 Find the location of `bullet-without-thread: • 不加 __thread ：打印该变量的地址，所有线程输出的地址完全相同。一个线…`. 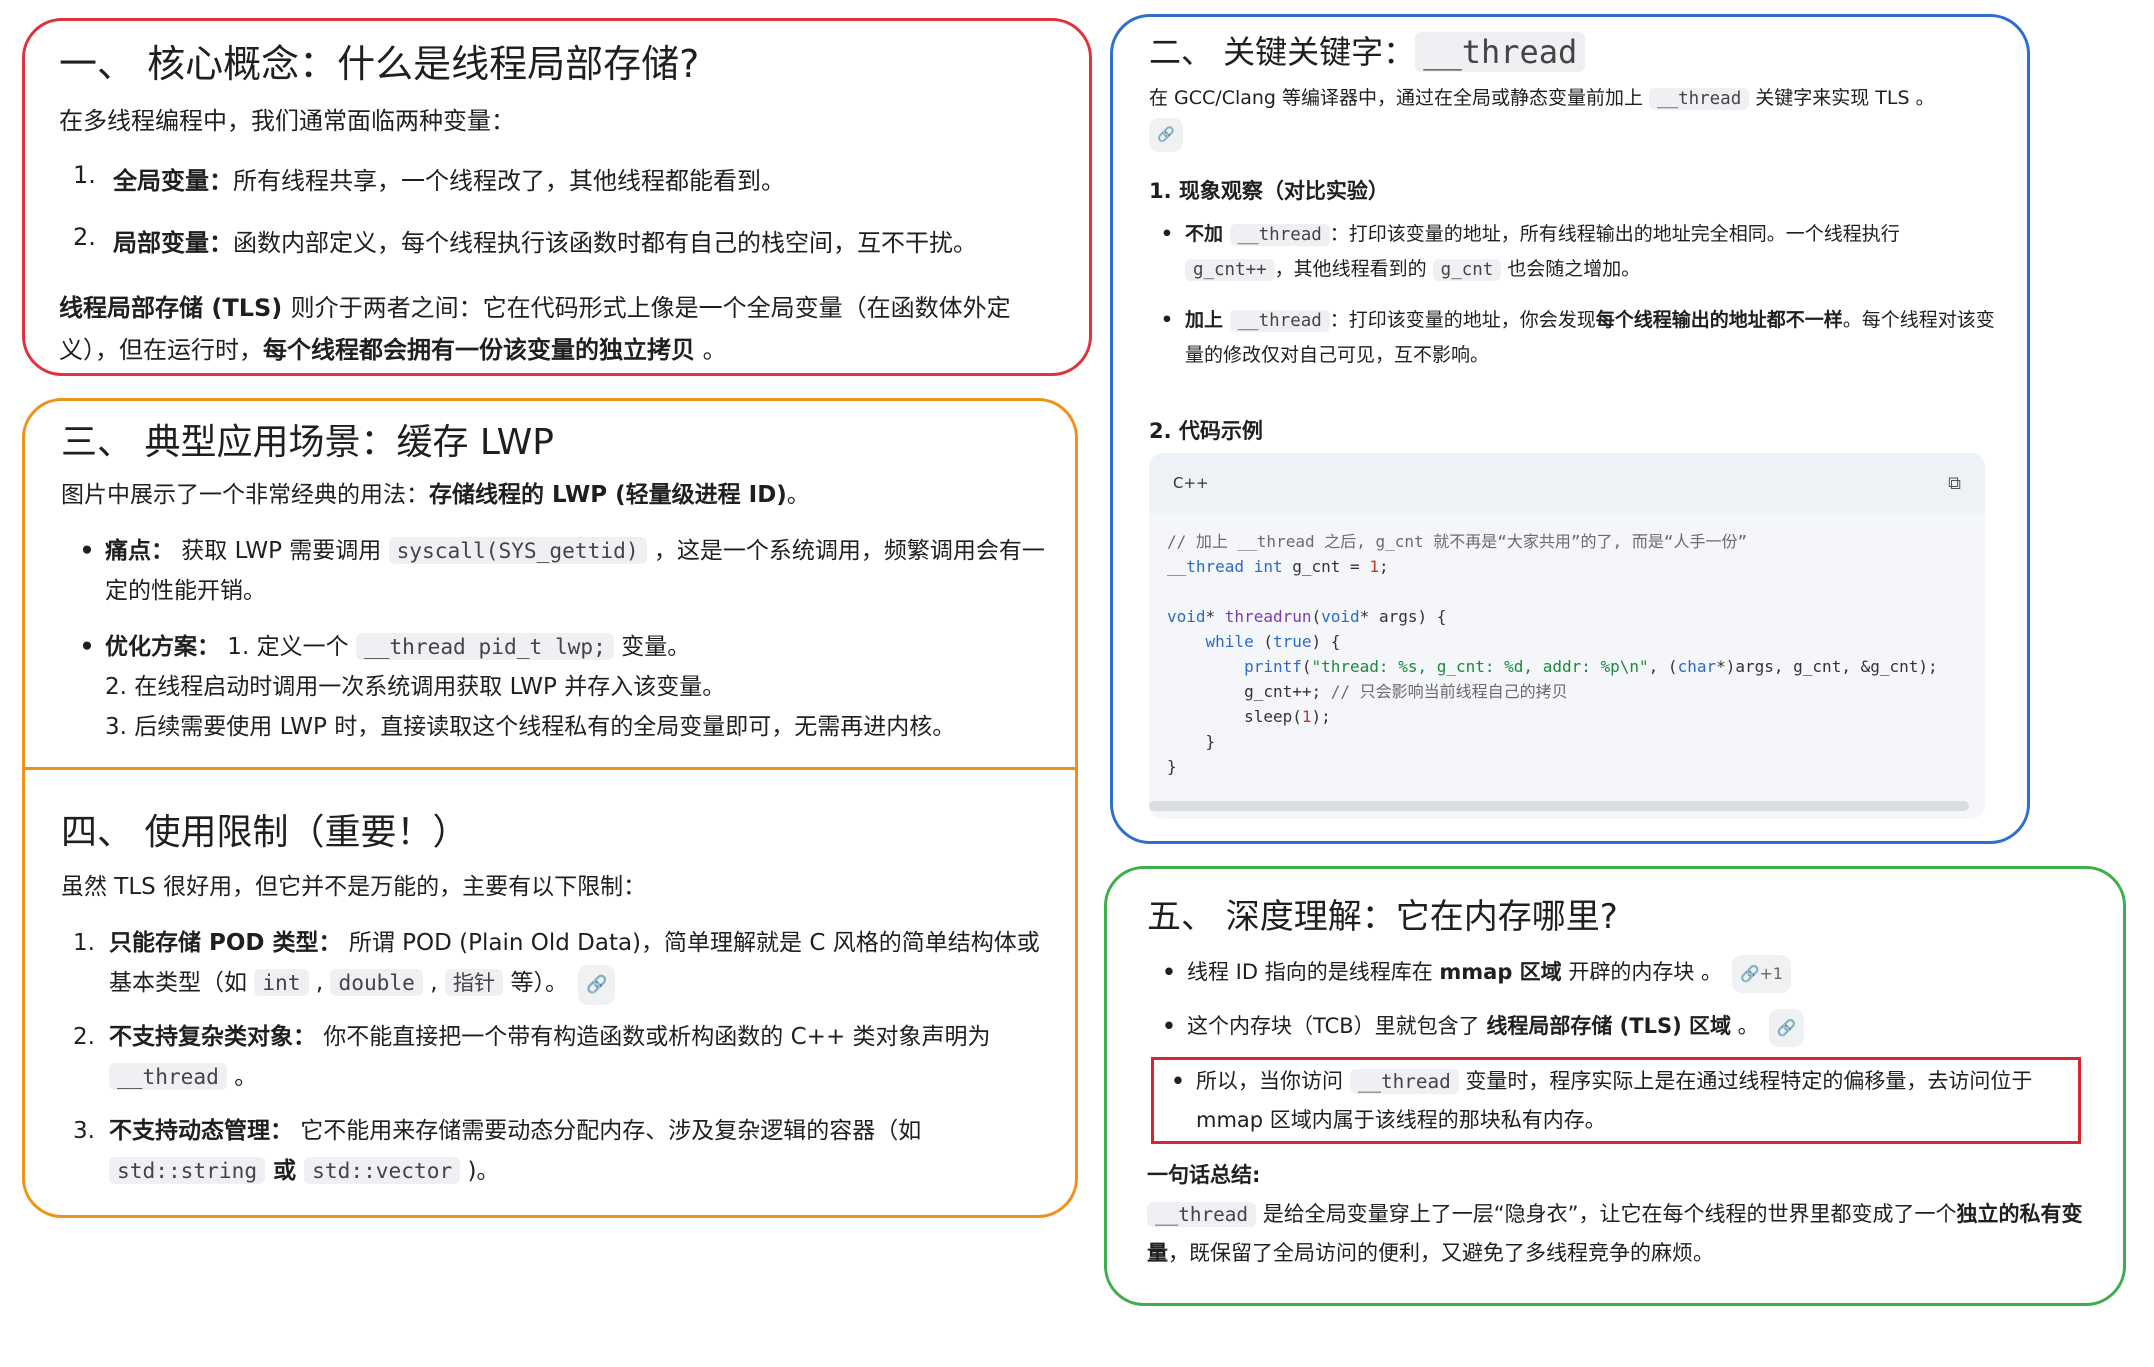

bullet-without-thread: • 不加 __thread ：打印该变量的地址，所有线程输出的地址完全相同。一个线… is located at coordinates (1579, 252).